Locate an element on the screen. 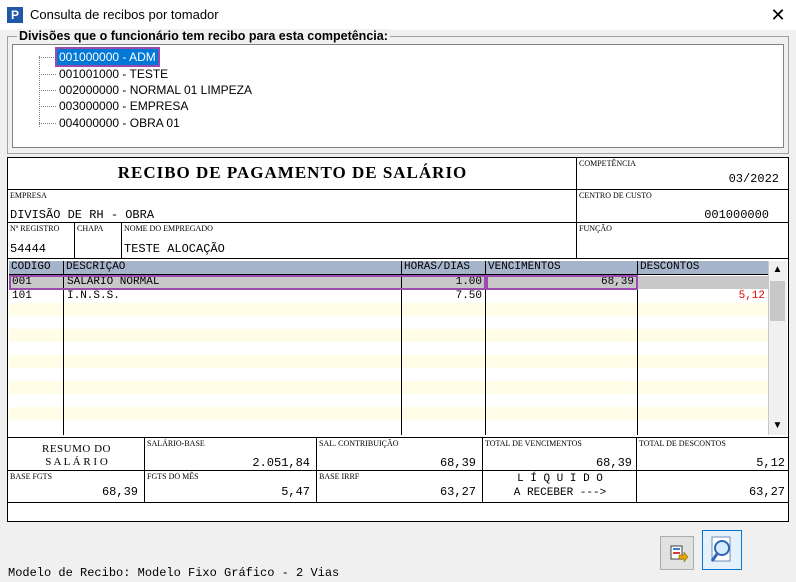 The height and width of the screenshot is (582, 796). base-fgts-value: 68,39 is located at coordinates (119, 492).